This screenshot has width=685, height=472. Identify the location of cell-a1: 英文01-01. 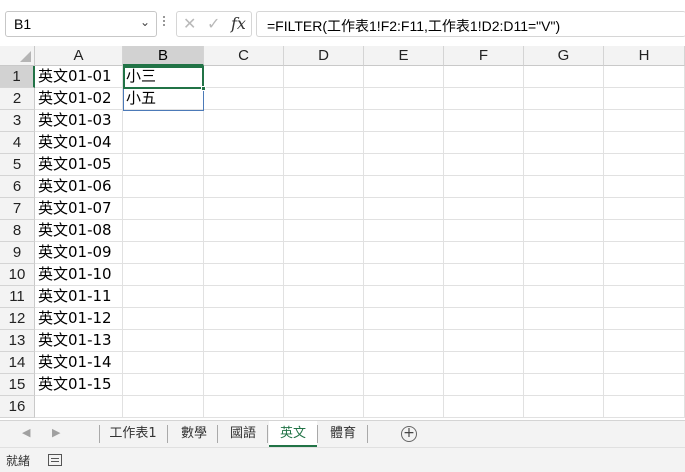
(79, 77).